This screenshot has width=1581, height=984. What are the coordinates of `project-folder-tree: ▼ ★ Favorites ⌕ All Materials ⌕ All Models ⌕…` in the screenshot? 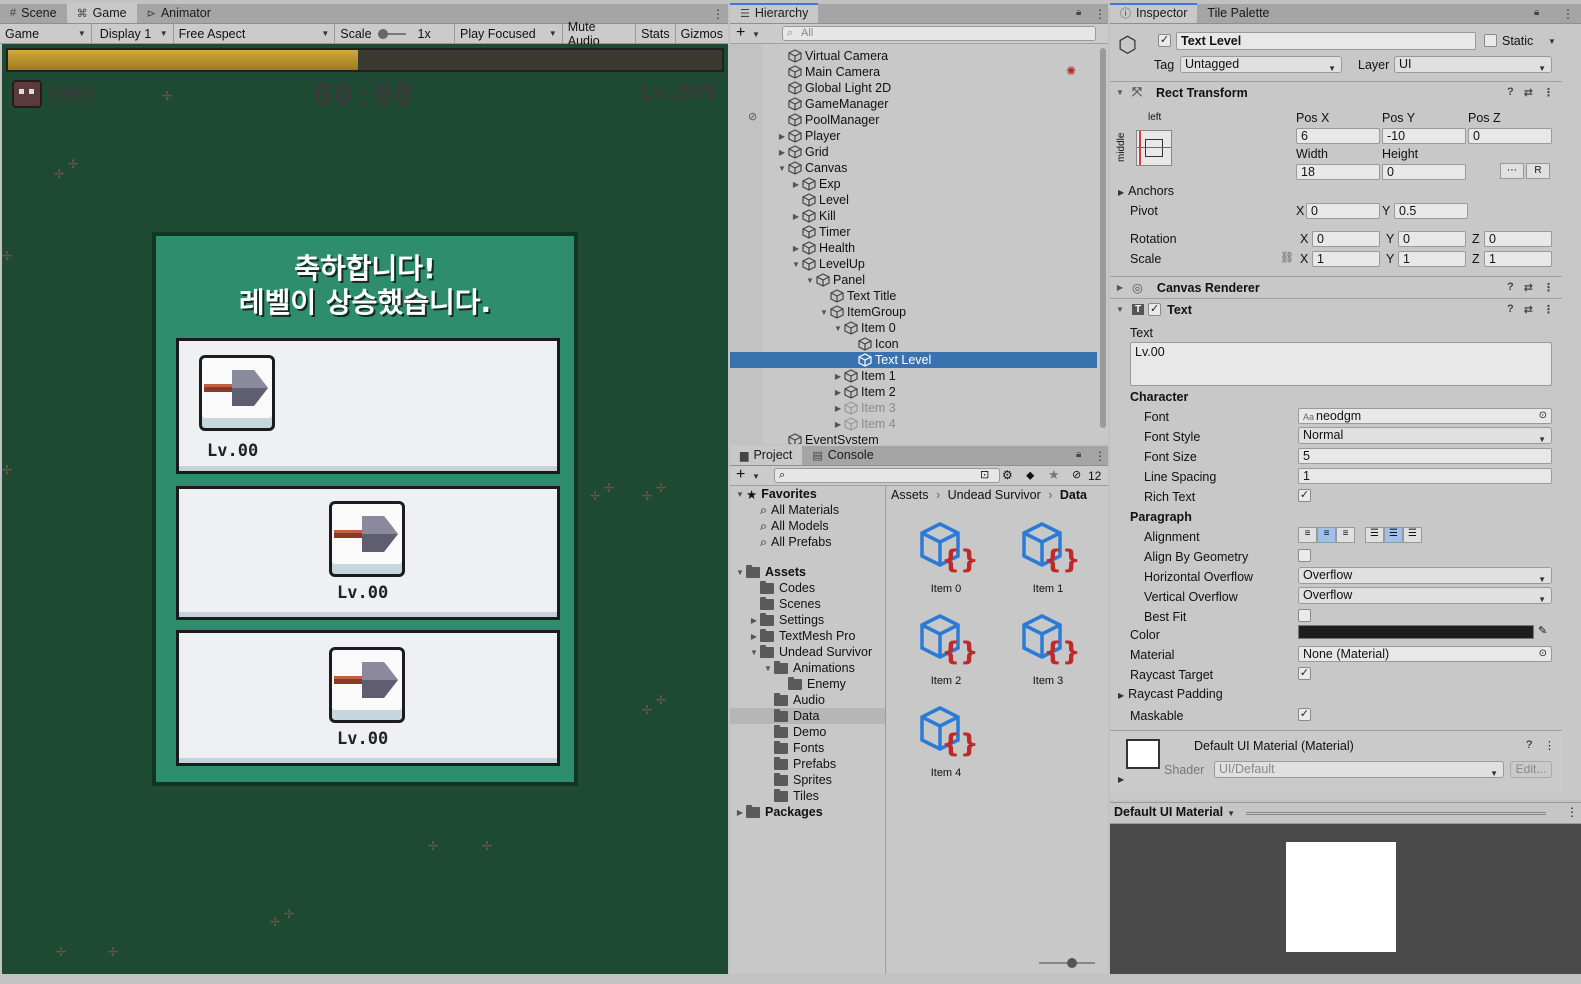 It's located at (808, 730).